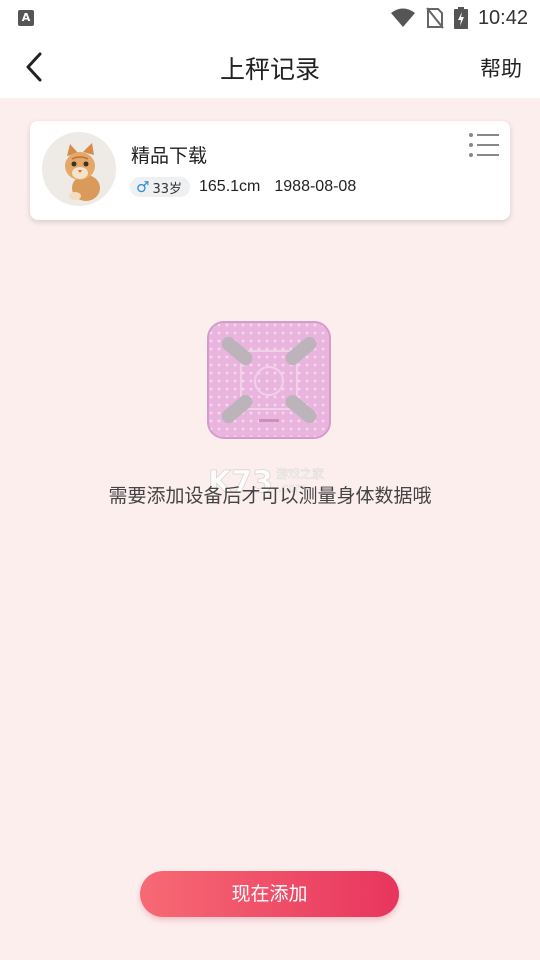  What do you see at coordinates (143, 186) in the screenshot?
I see `male-icon: ♂` at bounding box center [143, 186].